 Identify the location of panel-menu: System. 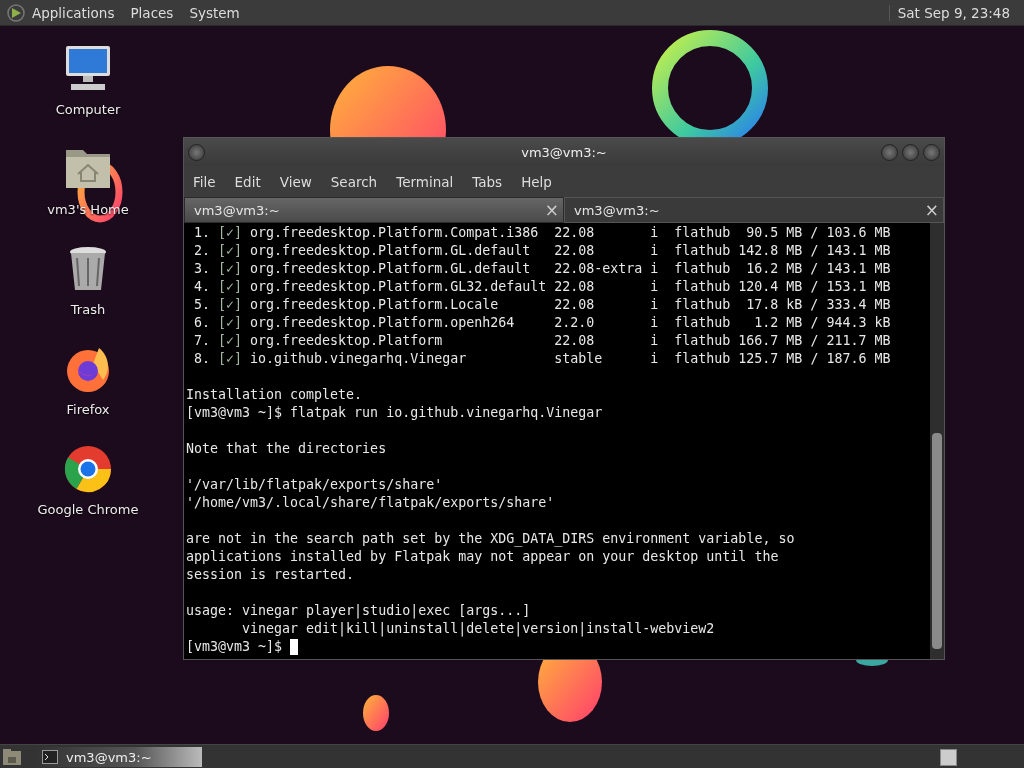
(214, 12).